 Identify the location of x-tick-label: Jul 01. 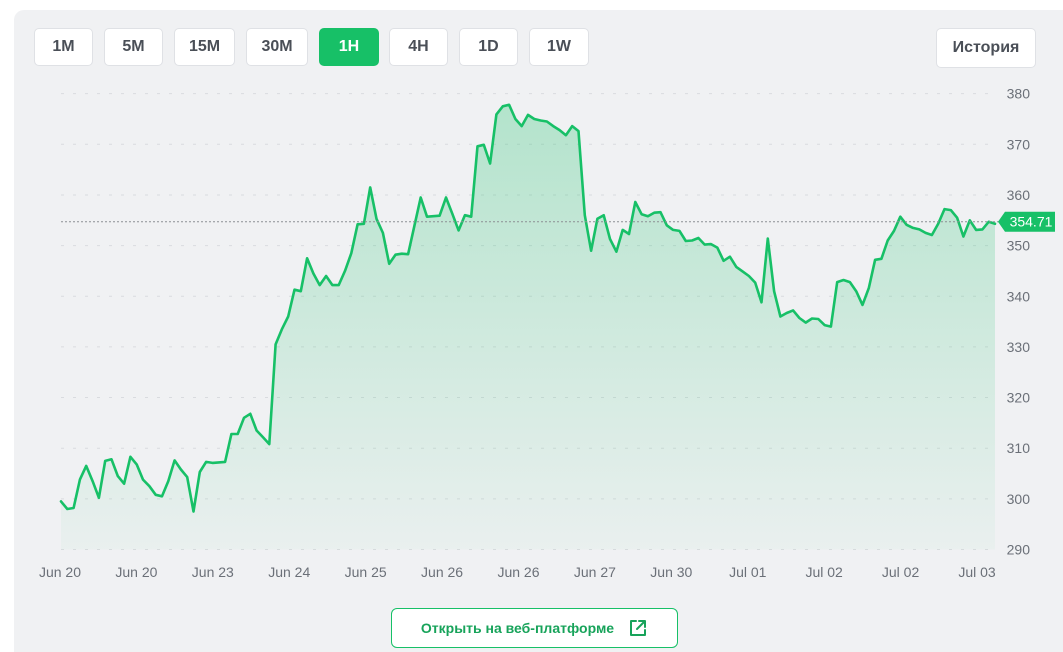
(748, 572).